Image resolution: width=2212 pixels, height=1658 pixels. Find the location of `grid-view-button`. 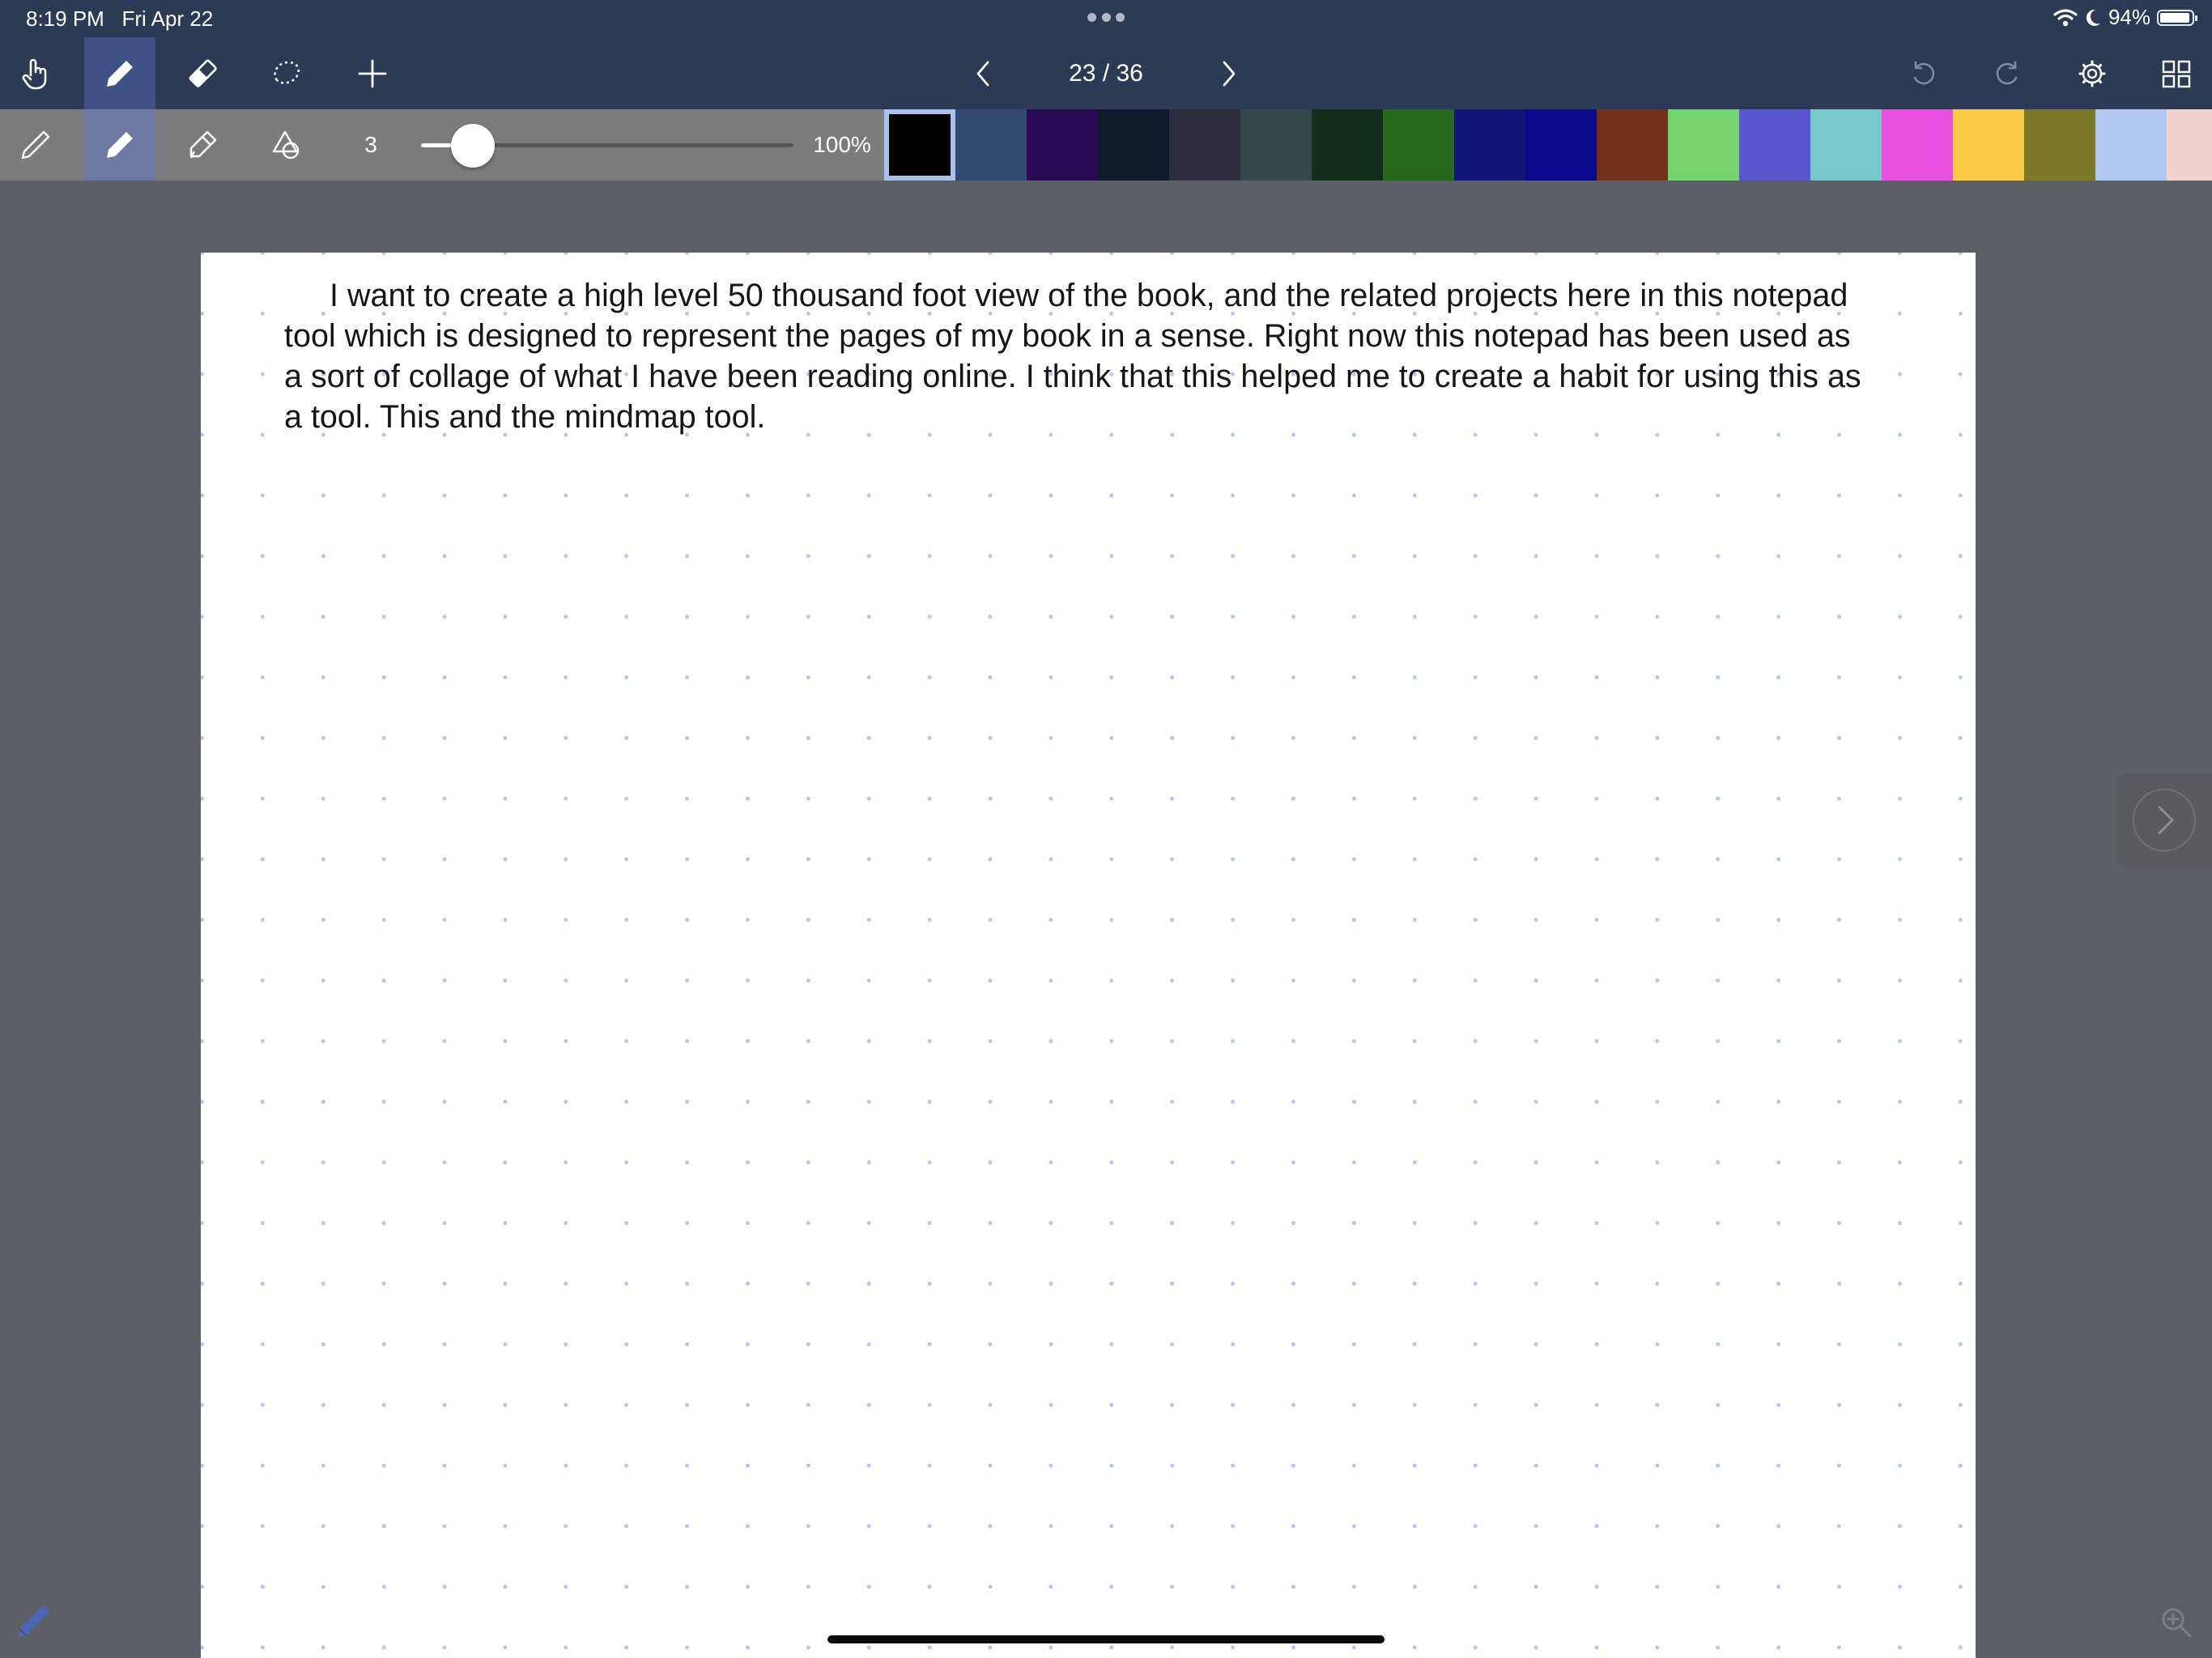

grid-view-button is located at coordinates (2177, 73).